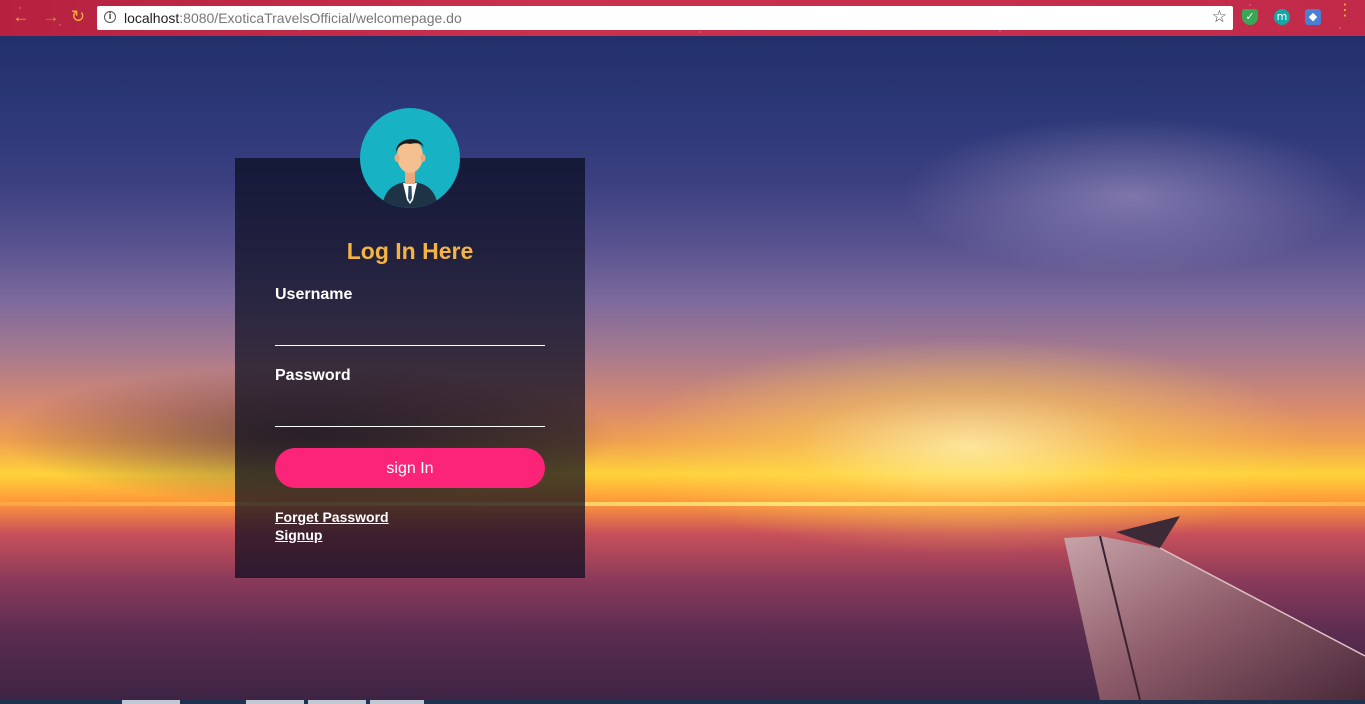 The image size is (1365, 704). What do you see at coordinates (332, 517) in the screenshot?
I see `forgot-password-link: Forget Password` at bounding box center [332, 517].